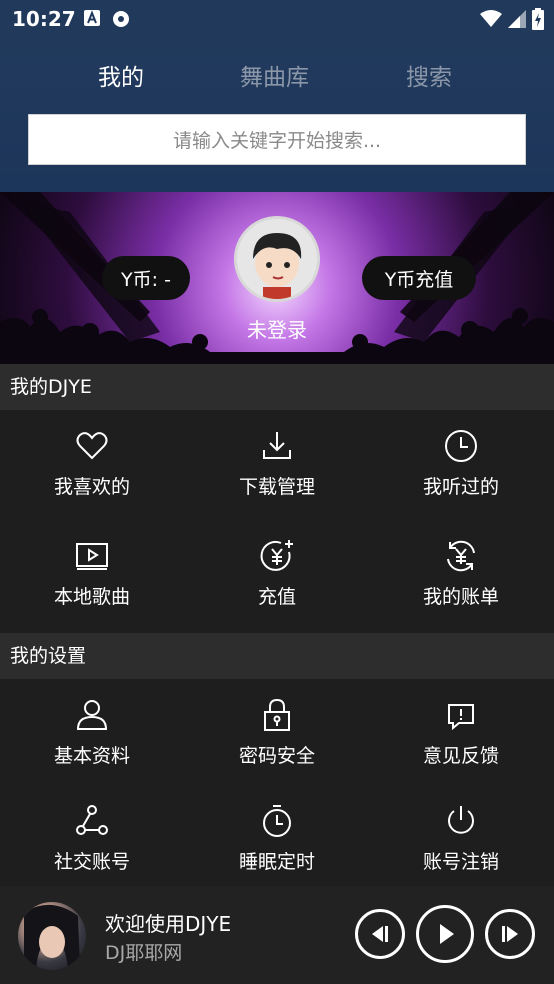 Image resolution: width=554 pixels, height=984 pixels. Describe the element at coordinates (44, 19) in the screenshot. I see `status-time: 10:27` at that location.